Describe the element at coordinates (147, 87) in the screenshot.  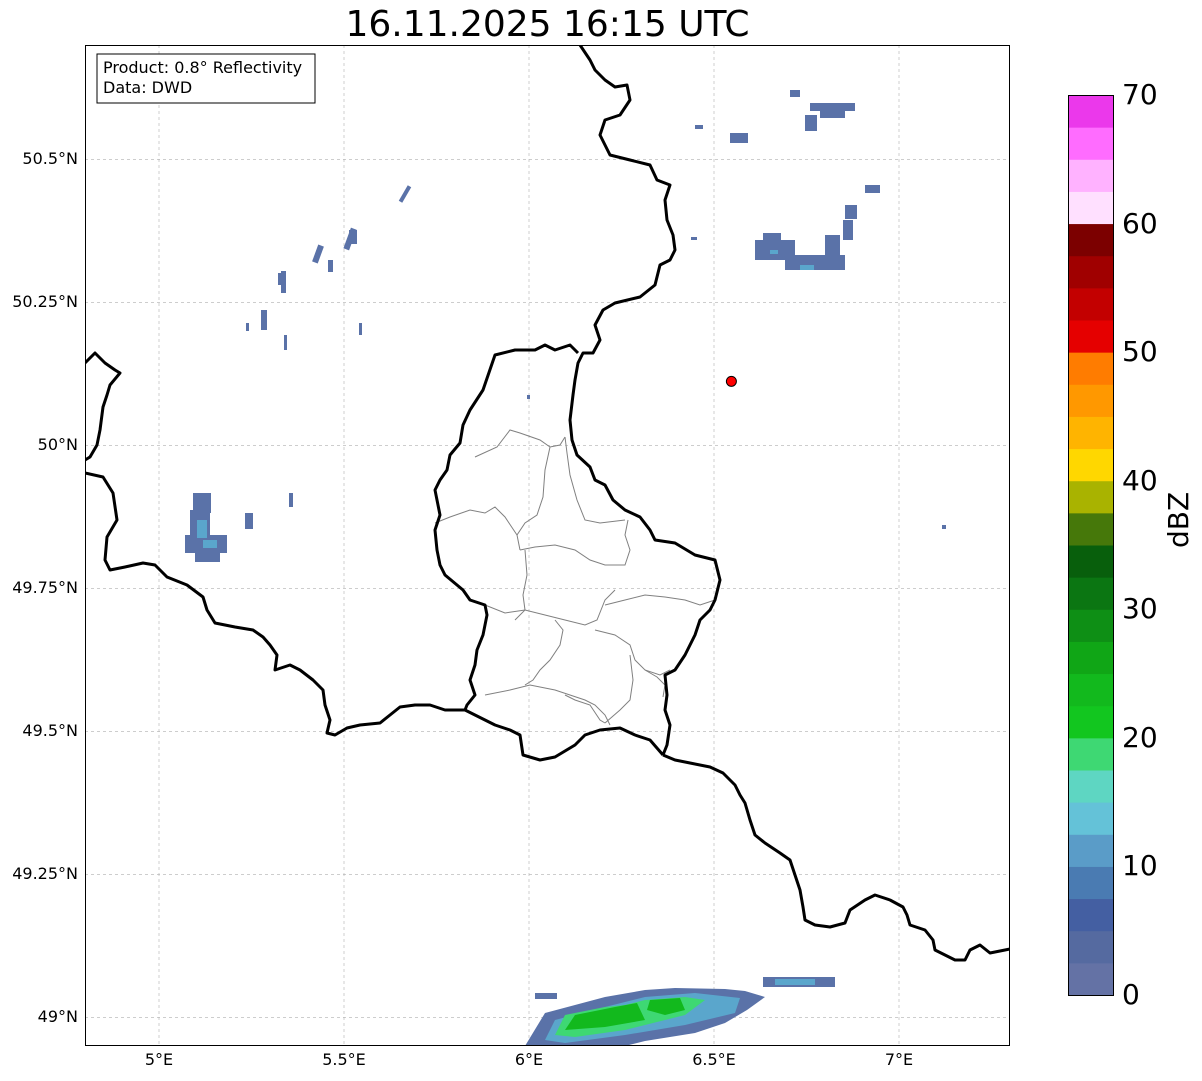
I see `info-data-source: Data: DWD` at that location.